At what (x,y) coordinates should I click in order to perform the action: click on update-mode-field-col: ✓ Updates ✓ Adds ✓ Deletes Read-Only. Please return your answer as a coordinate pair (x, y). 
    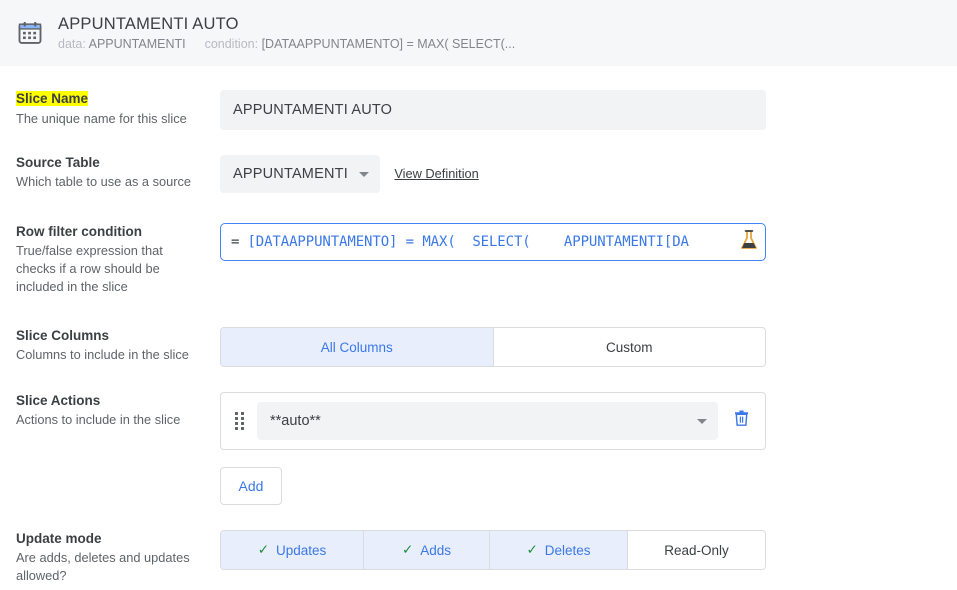
    Looking at the image, I should click on (581, 550).